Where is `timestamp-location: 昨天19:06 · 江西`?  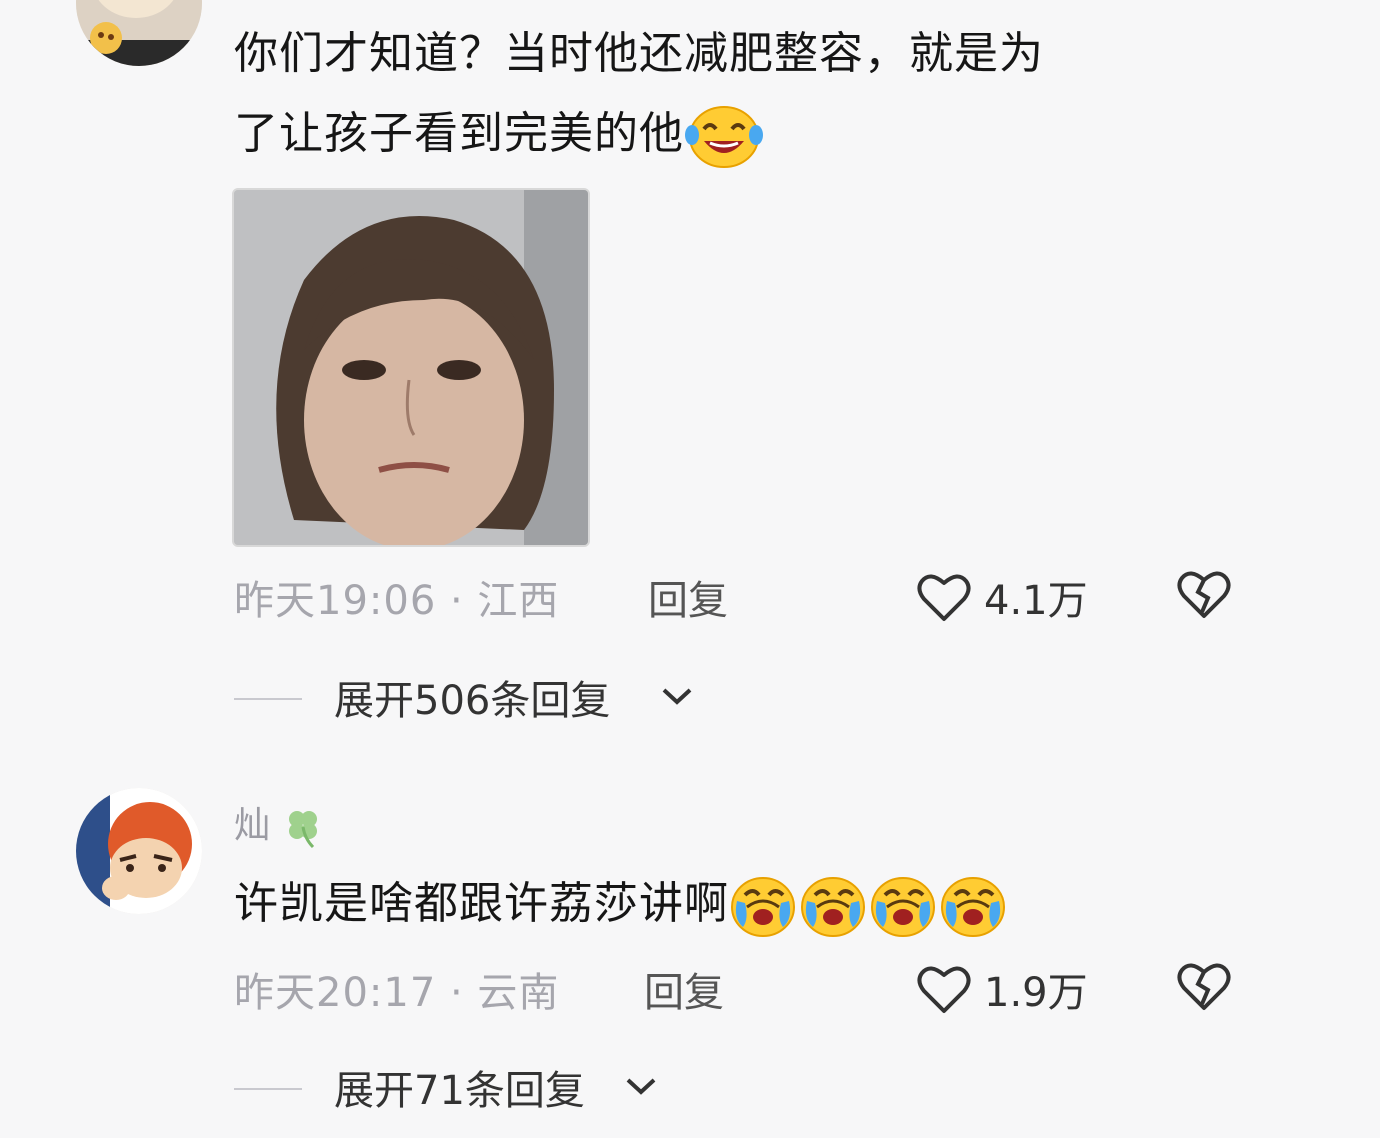
timestamp-location: 昨天19:06 · 江西 is located at coordinates (397, 601).